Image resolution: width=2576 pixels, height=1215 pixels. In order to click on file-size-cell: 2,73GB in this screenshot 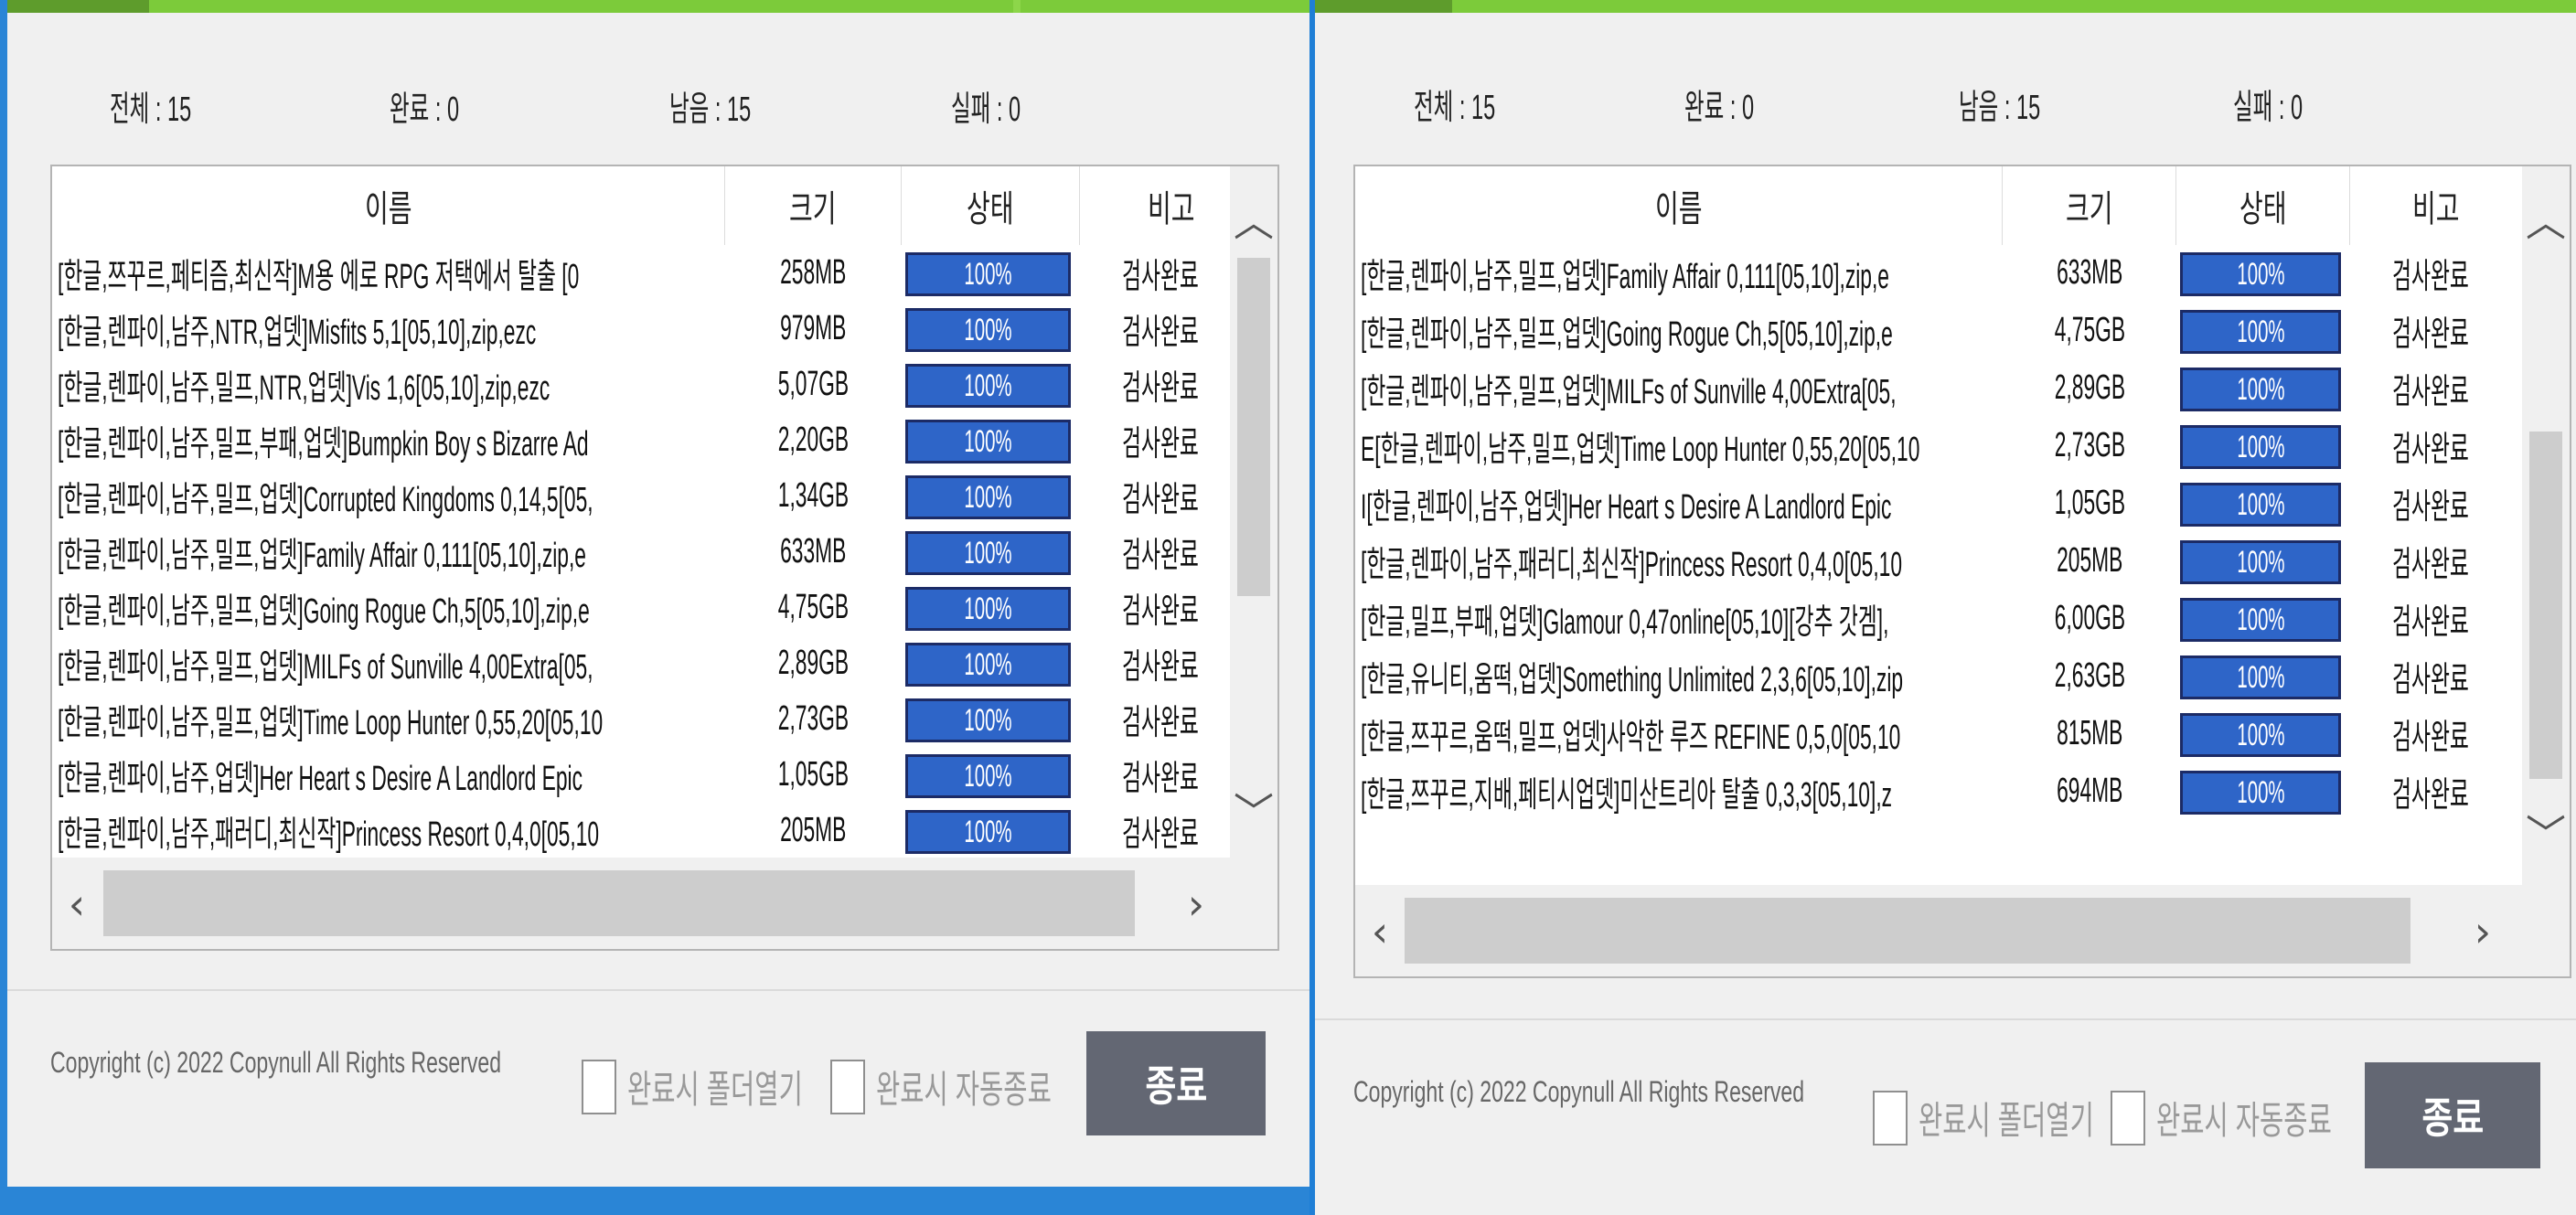, I will do `click(813, 718)`.